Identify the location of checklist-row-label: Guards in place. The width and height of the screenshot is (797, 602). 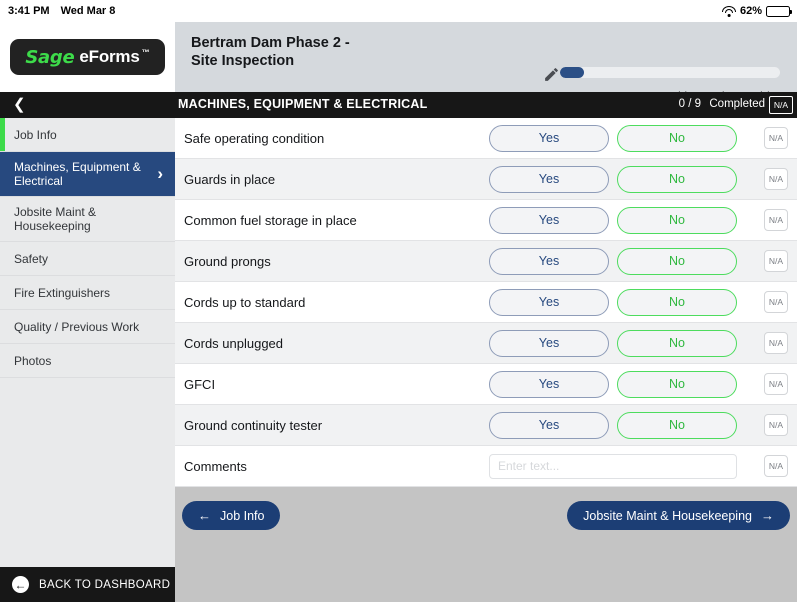
(230, 179).